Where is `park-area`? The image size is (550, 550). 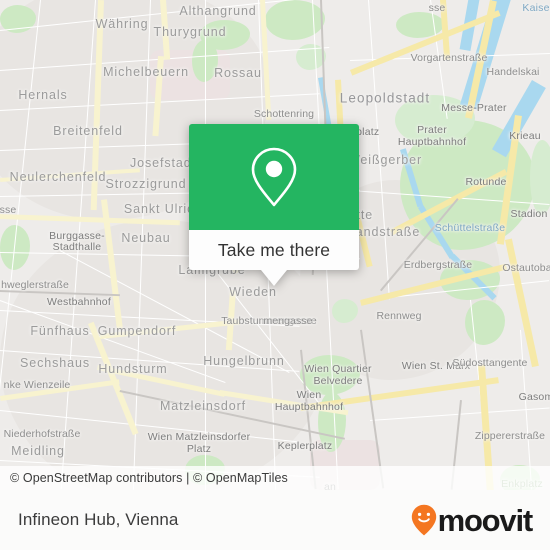
park-area is located at coordinates (295, 20).